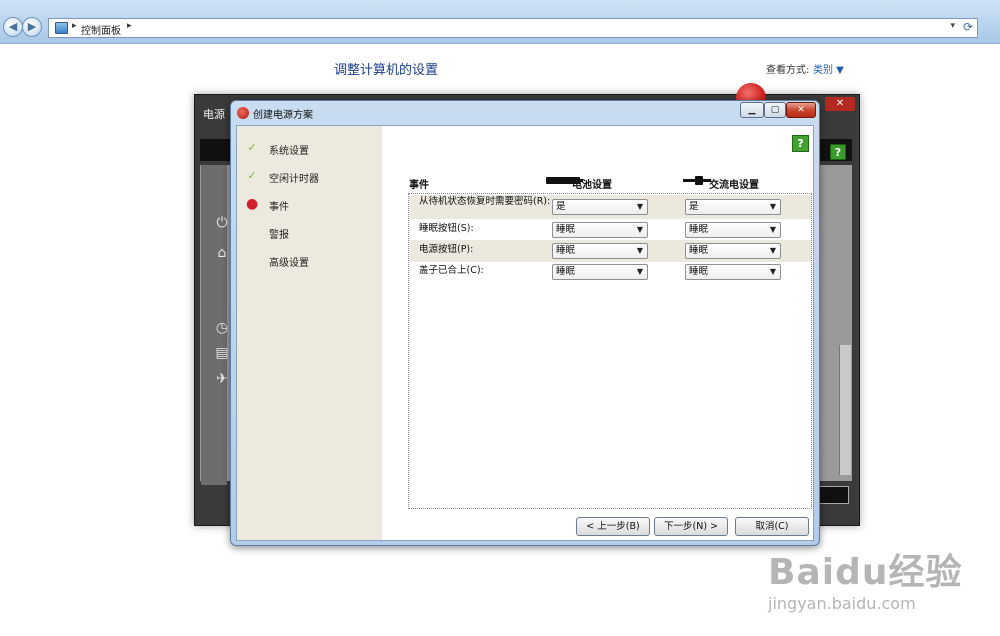 This screenshot has height=636, width=1000. What do you see at coordinates (840, 104) in the screenshot?
I see `background-close-button: ✕` at bounding box center [840, 104].